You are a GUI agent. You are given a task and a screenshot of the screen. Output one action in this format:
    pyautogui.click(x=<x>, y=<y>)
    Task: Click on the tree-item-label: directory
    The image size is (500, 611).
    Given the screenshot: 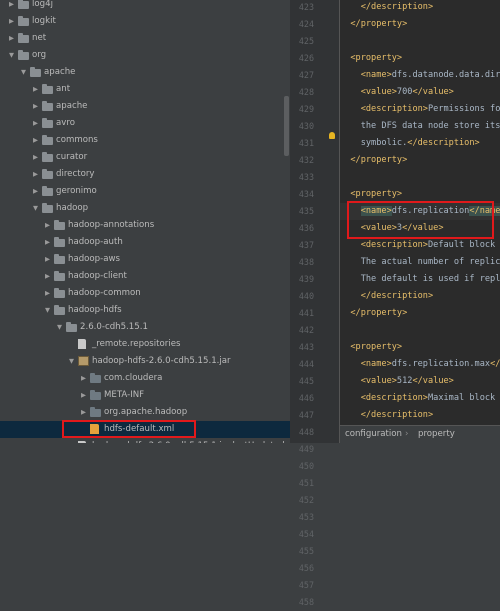 What is the action you would take?
    pyautogui.click(x=75, y=174)
    